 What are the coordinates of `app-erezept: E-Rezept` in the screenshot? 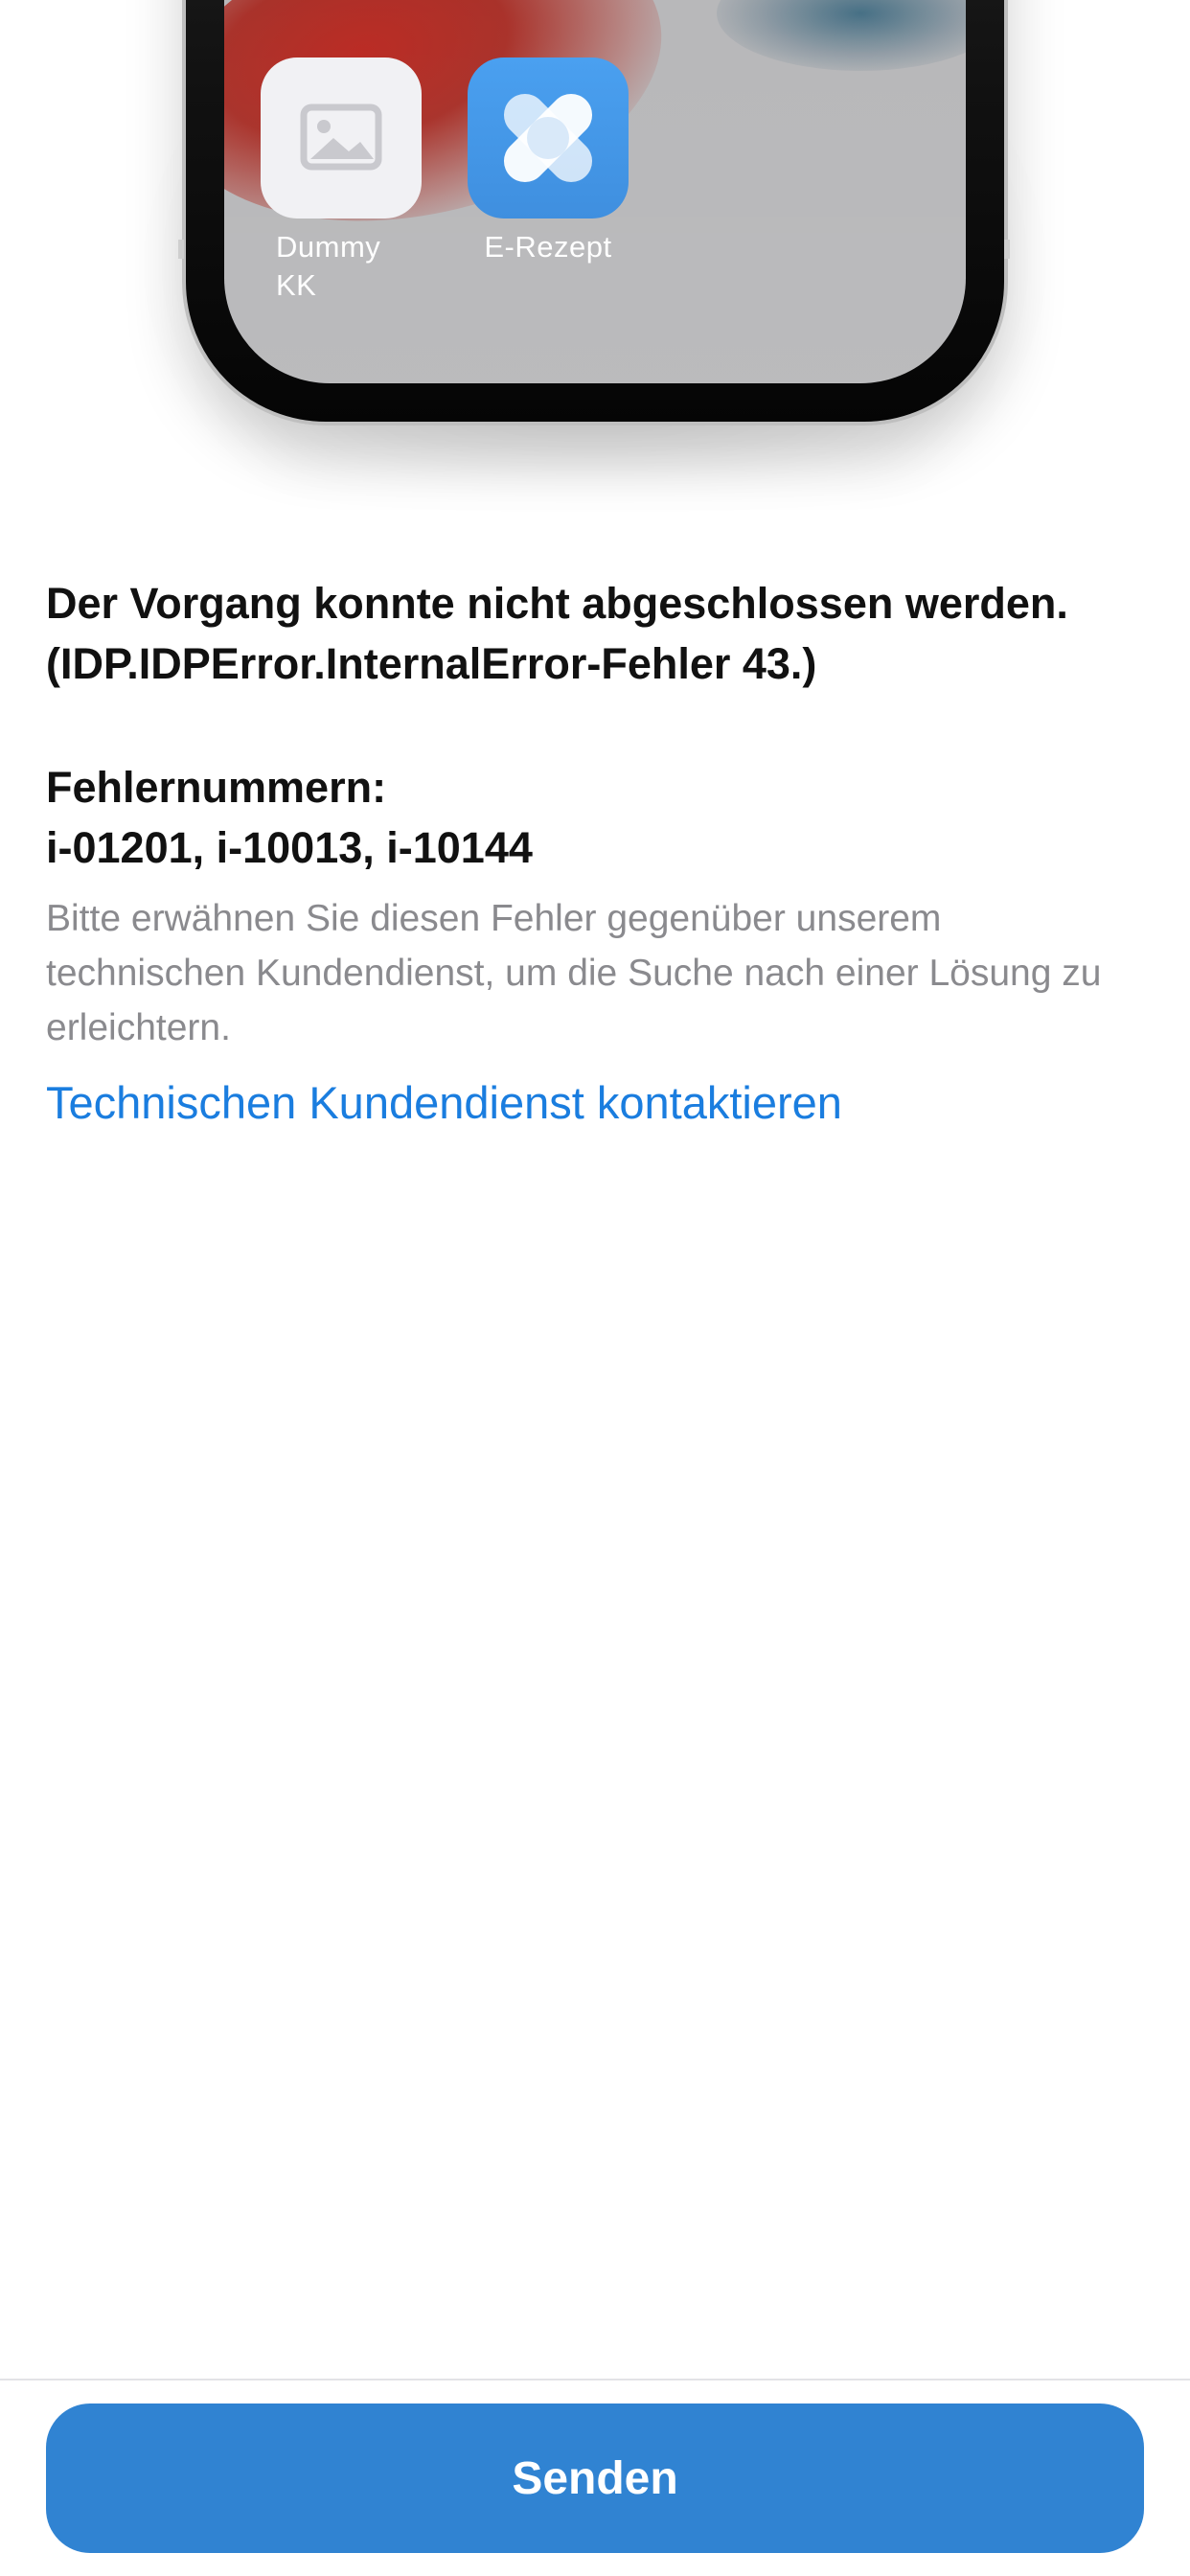 It's located at (548, 162).